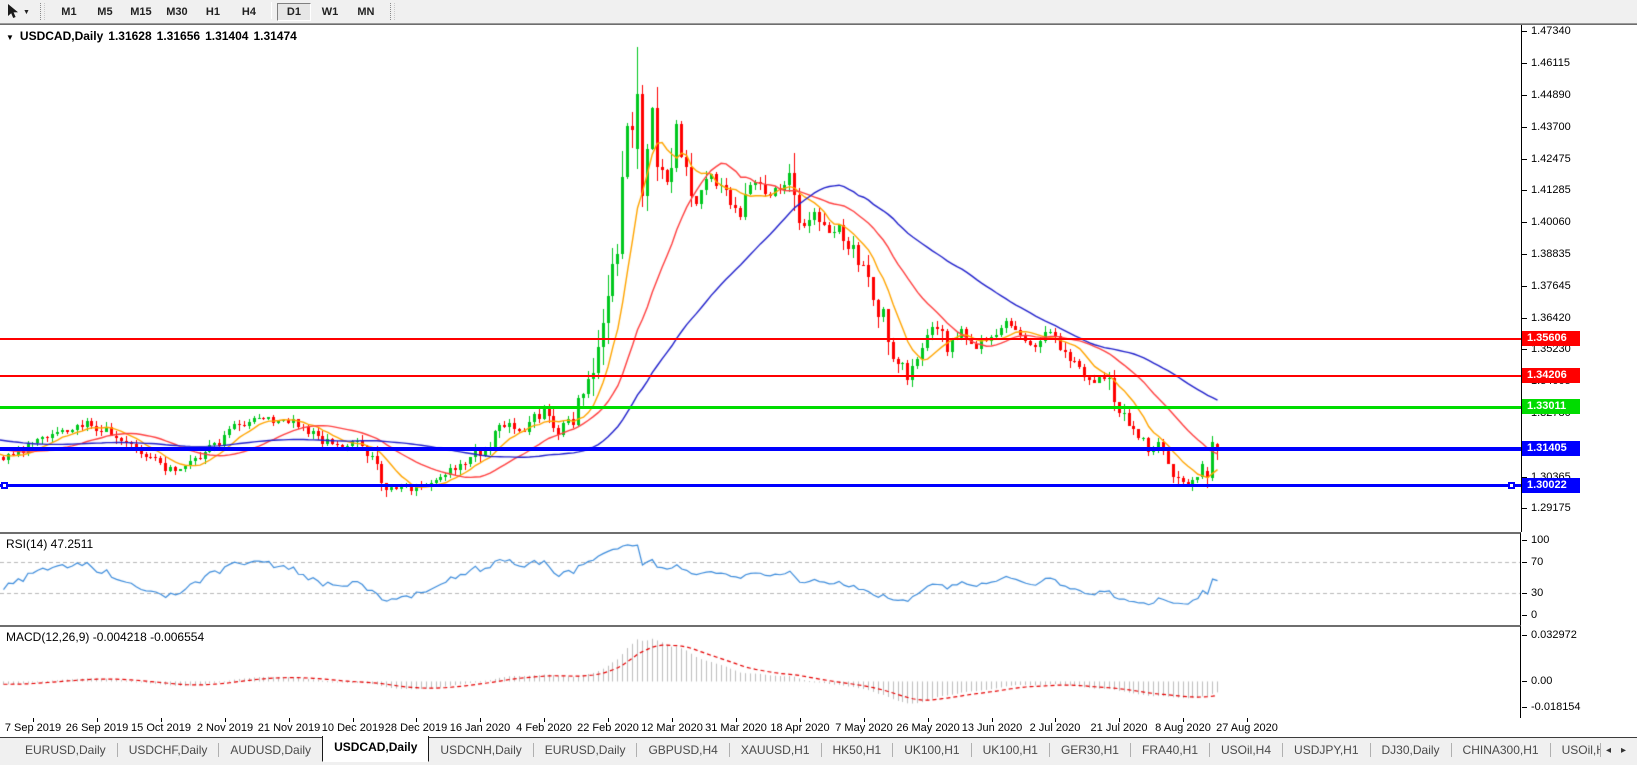 This screenshot has width=1637, height=765. I want to click on cursor-tool-dropdown-icon: ▼, so click(26, 12).